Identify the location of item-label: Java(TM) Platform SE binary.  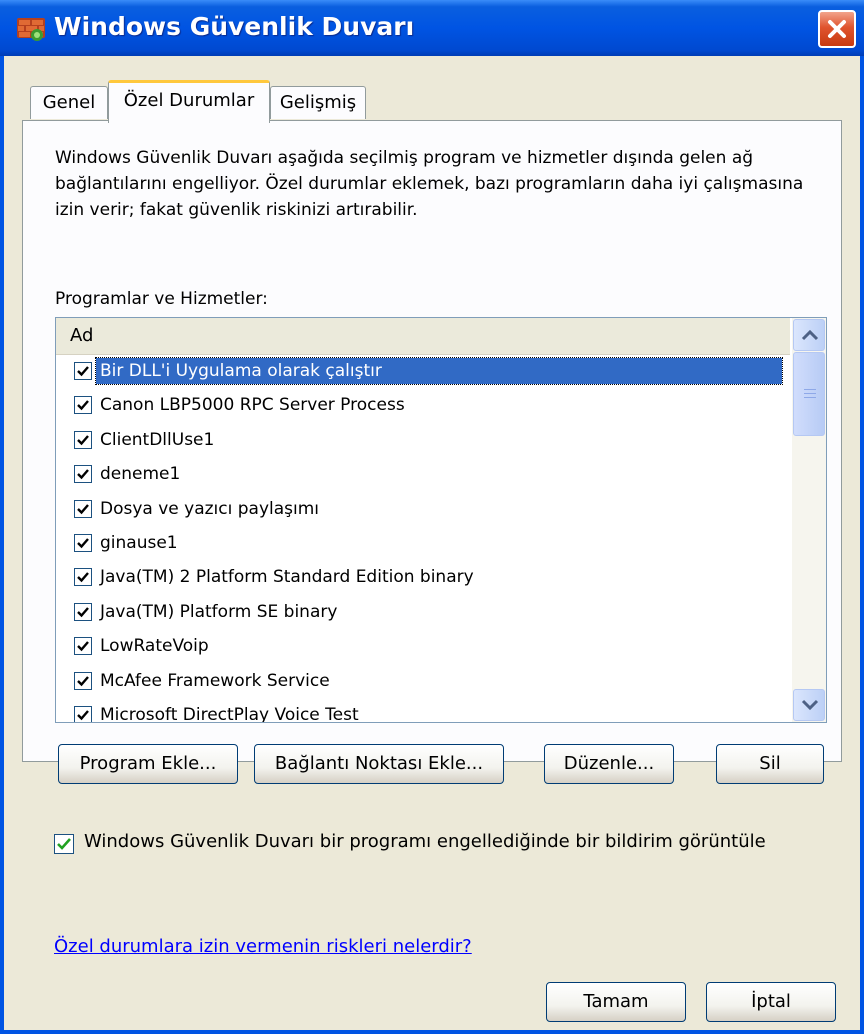
(219, 611).